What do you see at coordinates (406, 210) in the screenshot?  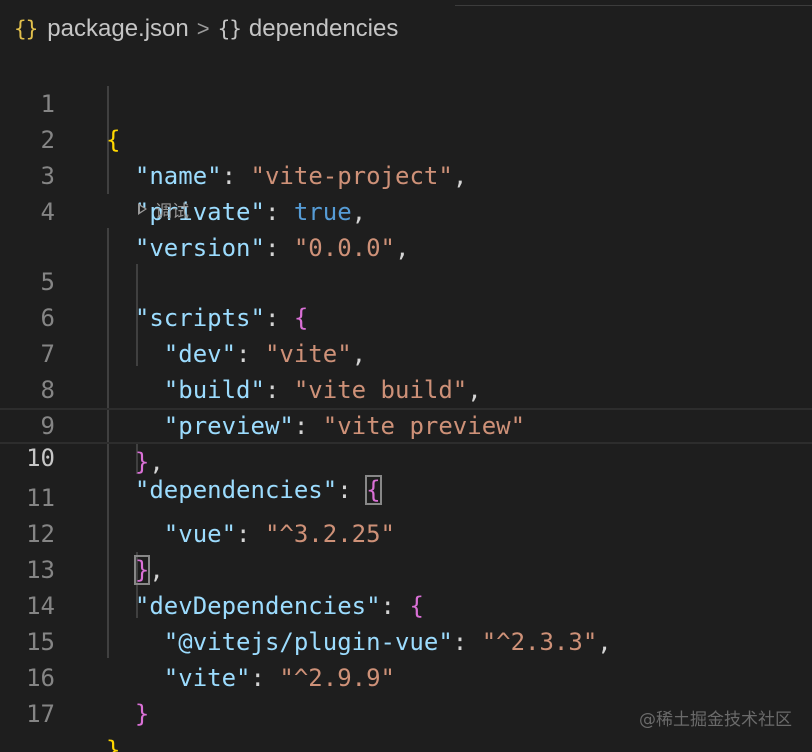 I see `code-line: 4 "version": "0.0.0",` at bounding box center [406, 210].